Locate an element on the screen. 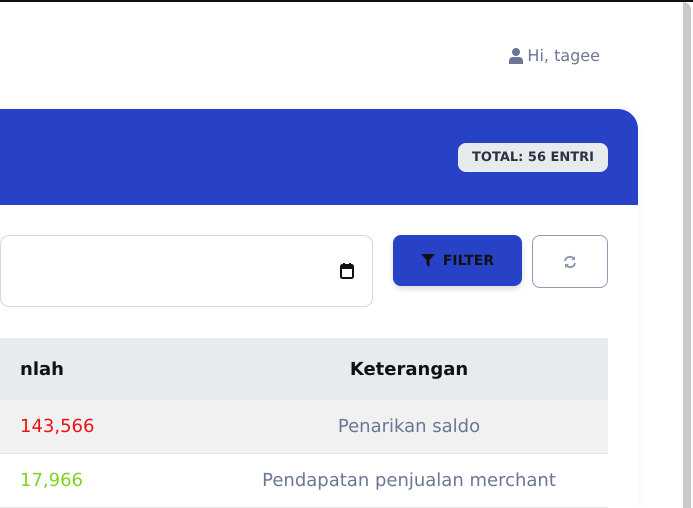  user-greeting: Hi, tagee is located at coordinates (554, 55).